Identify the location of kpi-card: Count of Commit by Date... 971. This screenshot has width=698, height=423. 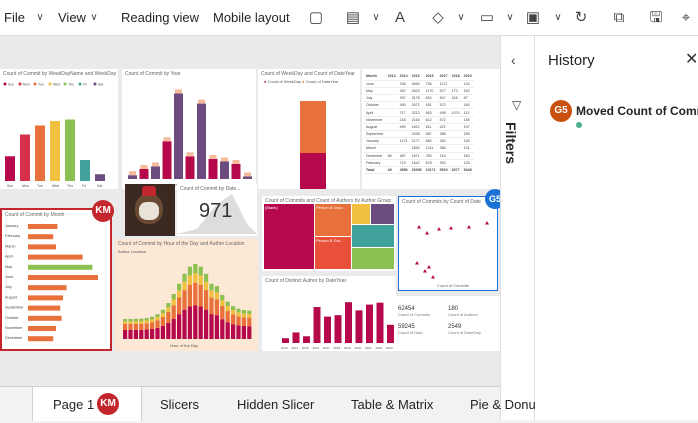
(217, 210).